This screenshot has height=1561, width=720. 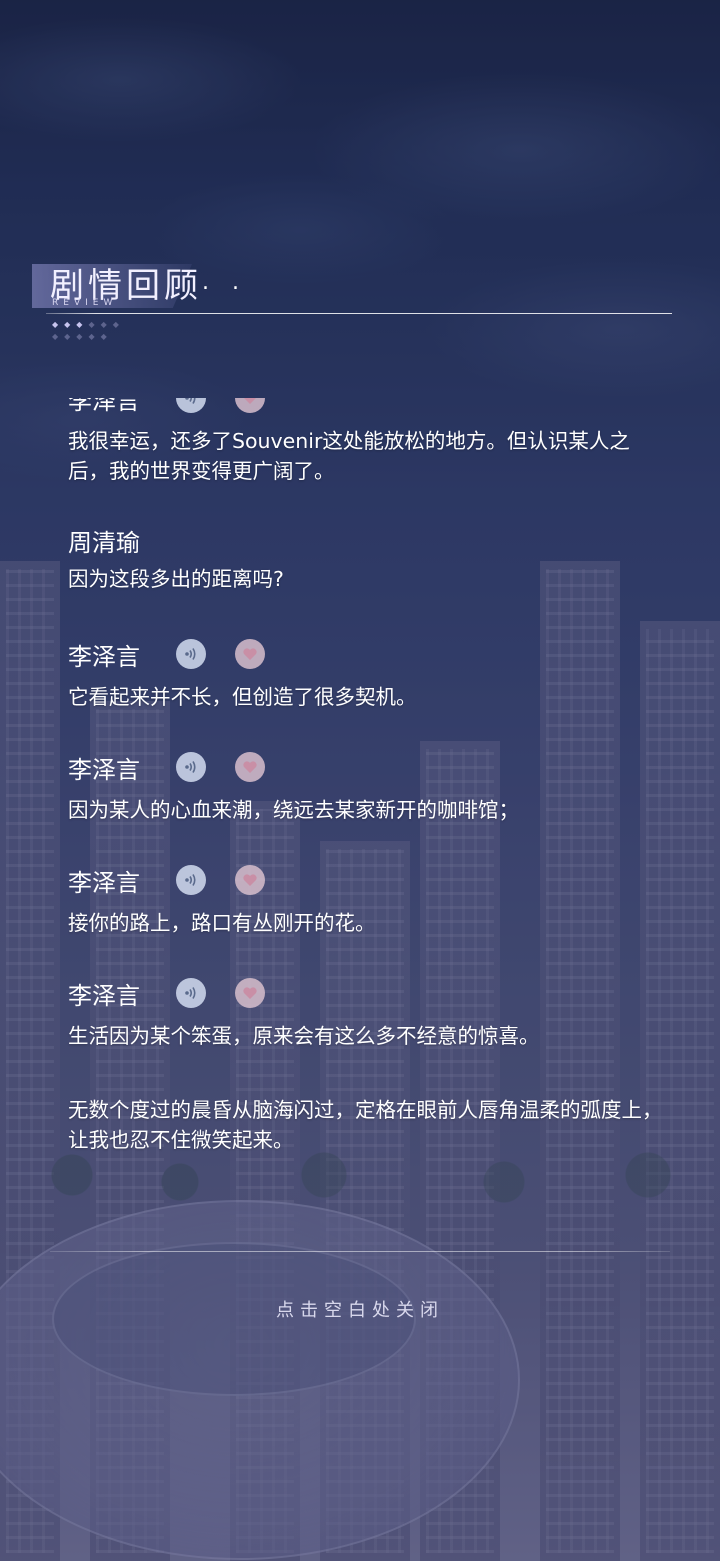 I want to click on dialogue-text: 因为这段多出的距离吗?, so click(x=176, y=579).